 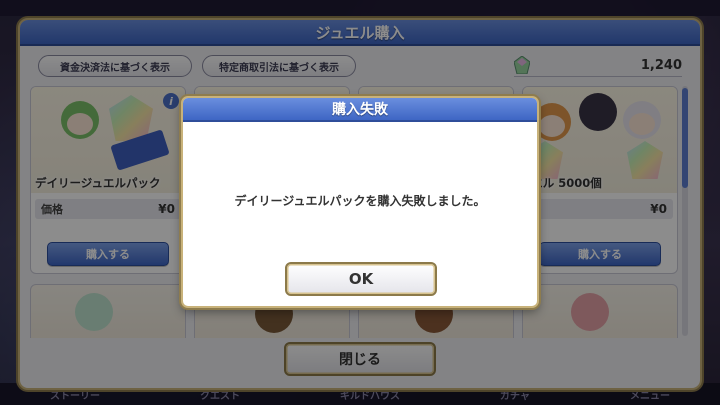 What do you see at coordinates (361, 279) in the screenshot?
I see `ok-button: OK` at bounding box center [361, 279].